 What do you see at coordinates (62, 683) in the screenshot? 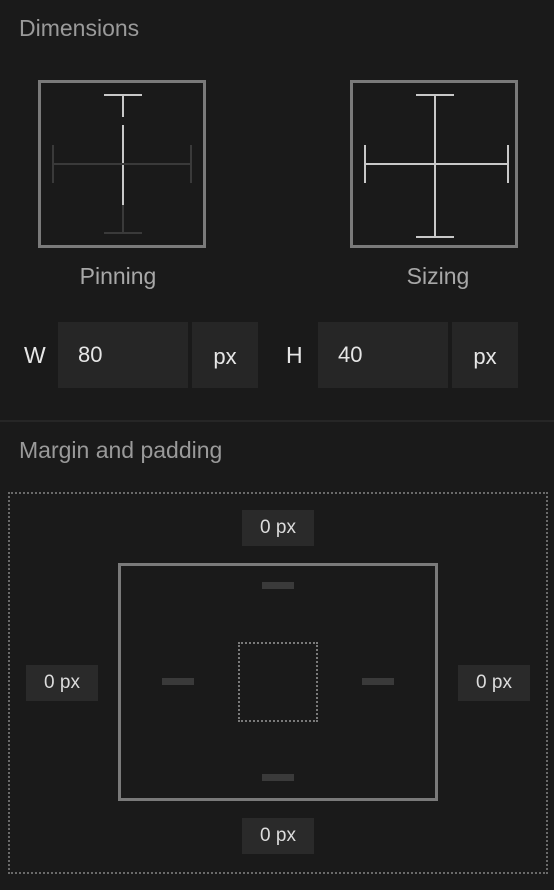
I see `margin-left-value: 0 px` at bounding box center [62, 683].